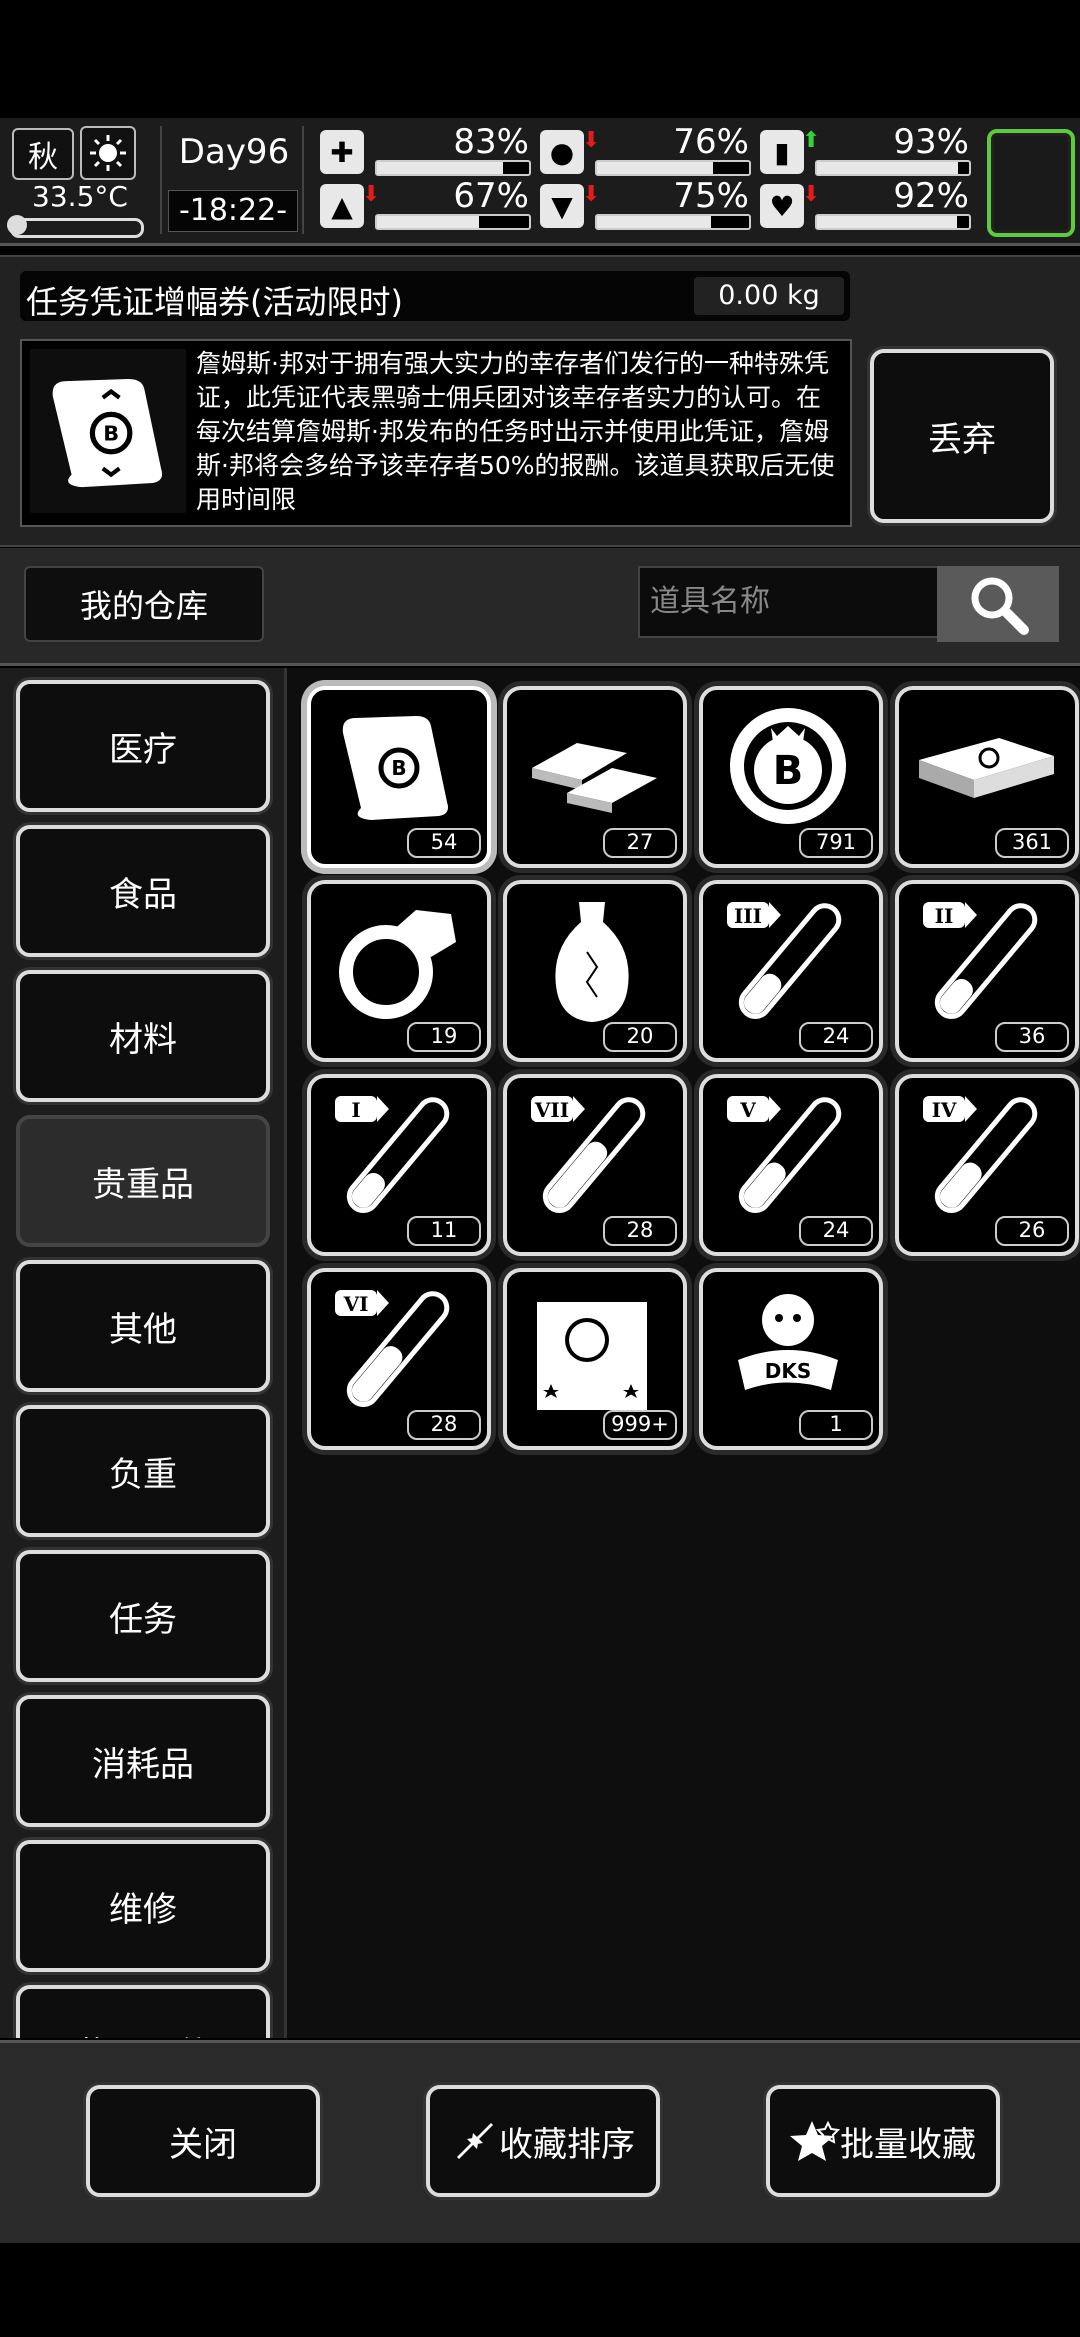 The width and height of the screenshot is (1080, 2337). What do you see at coordinates (80, 196) in the screenshot?
I see `temperature: 33.5°C` at bounding box center [80, 196].